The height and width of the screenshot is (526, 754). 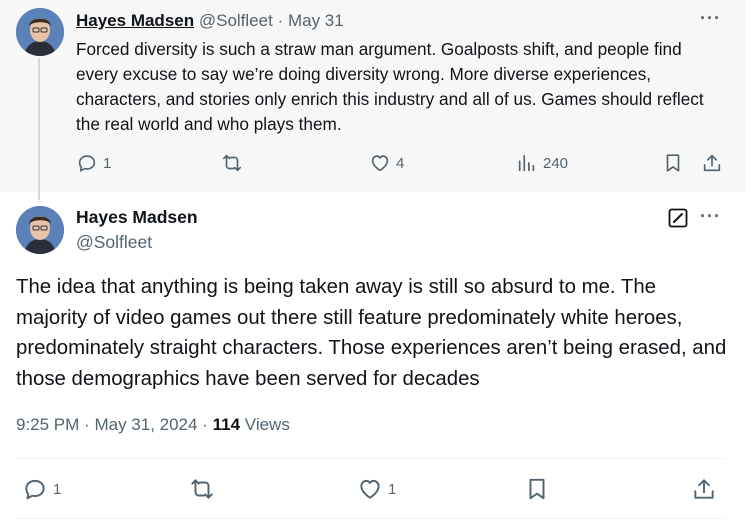 What do you see at coordinates (145, 424) in the screenshot?
I see `tweet-date: May 31, 2024` at bounding box center [145, 424].